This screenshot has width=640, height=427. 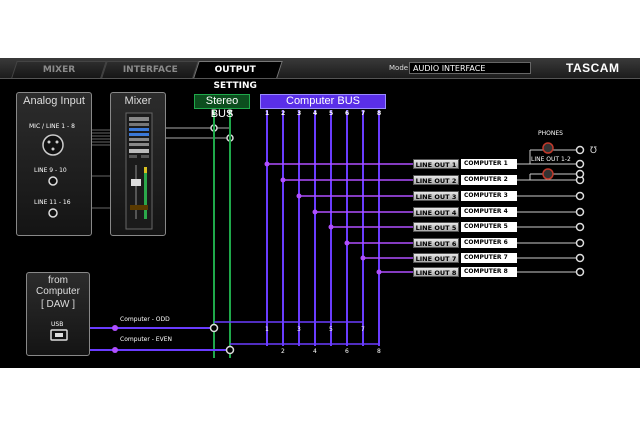 I want to click on input-connectors, so click(x=53, y=176).